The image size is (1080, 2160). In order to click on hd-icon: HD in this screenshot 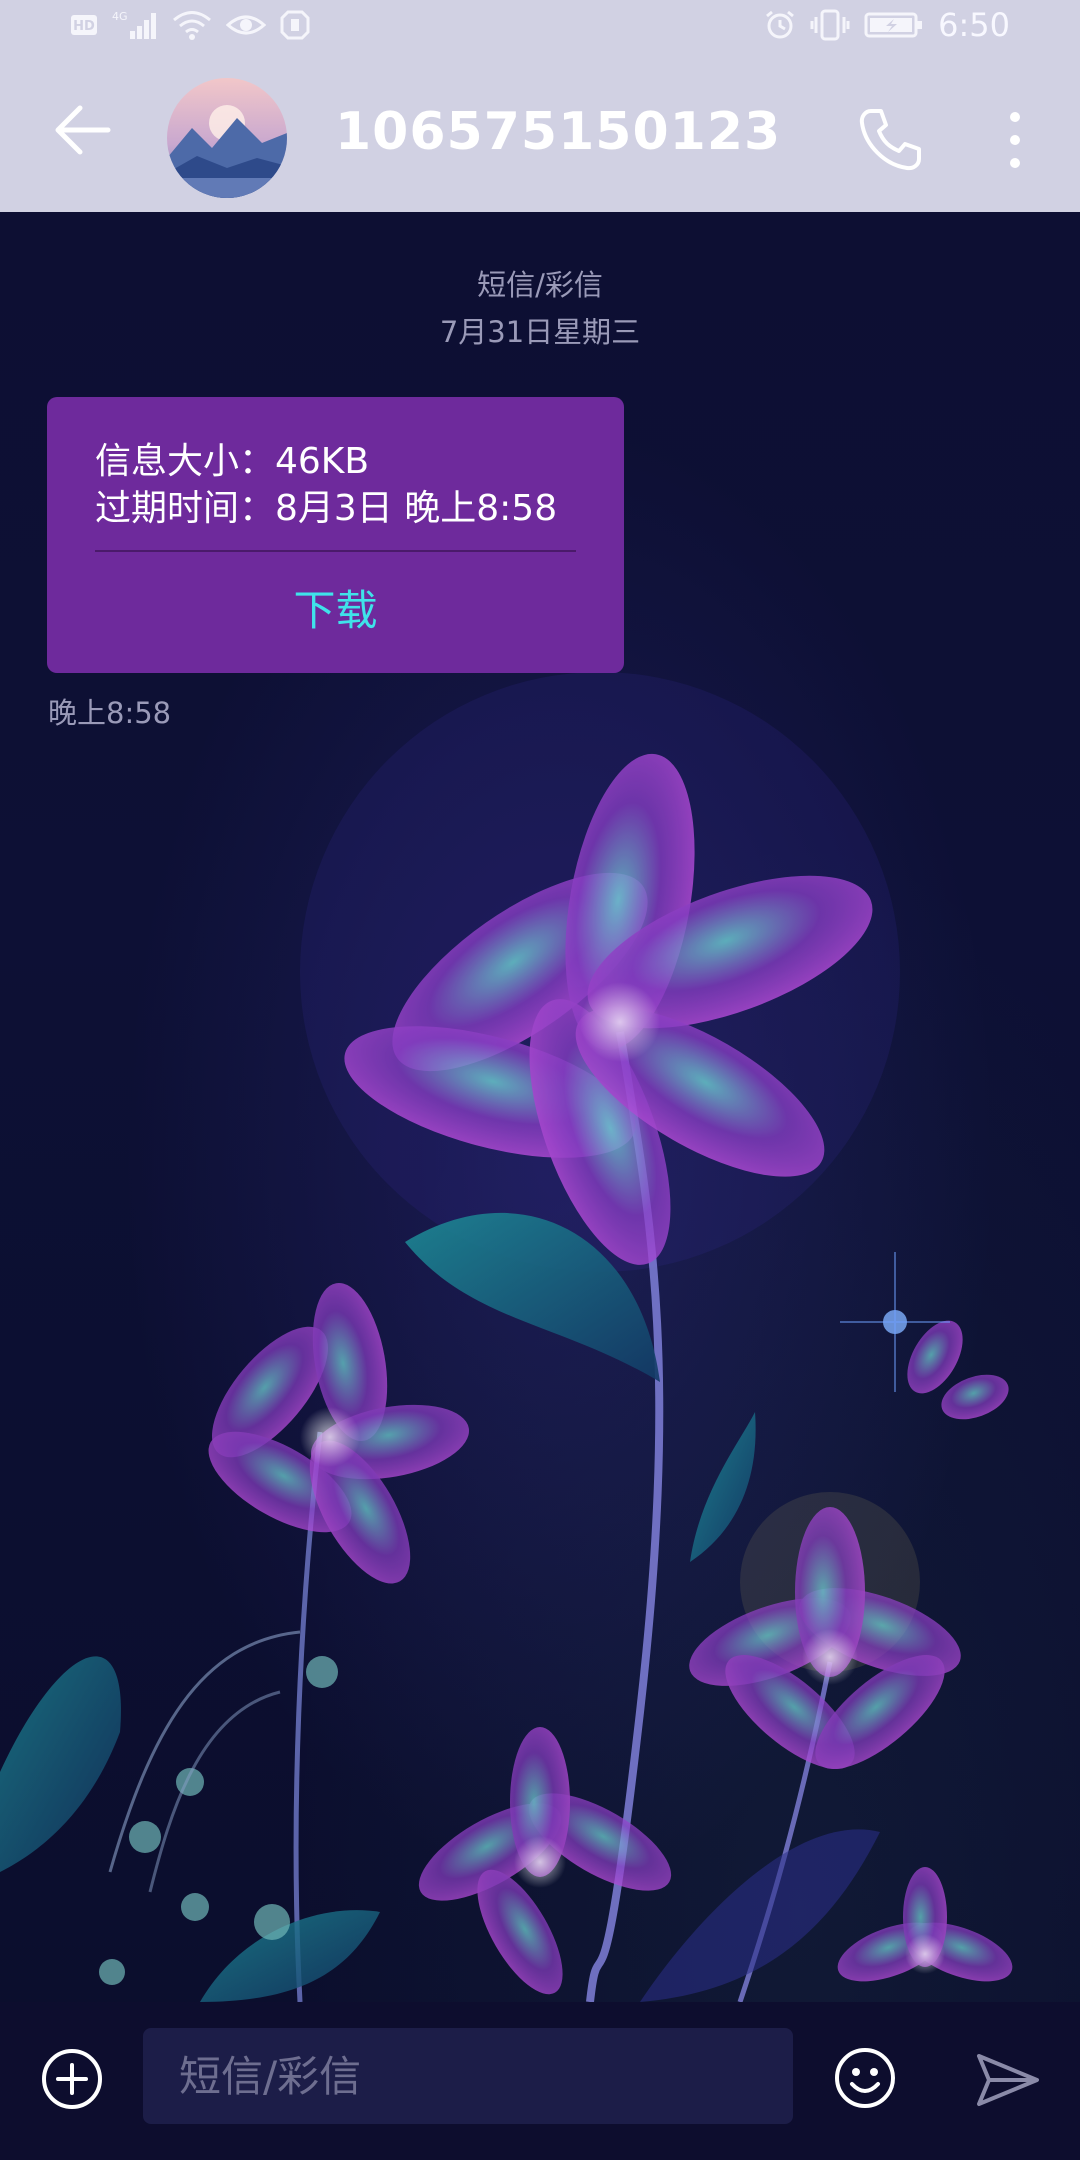, I will do `click(84, 25)`.